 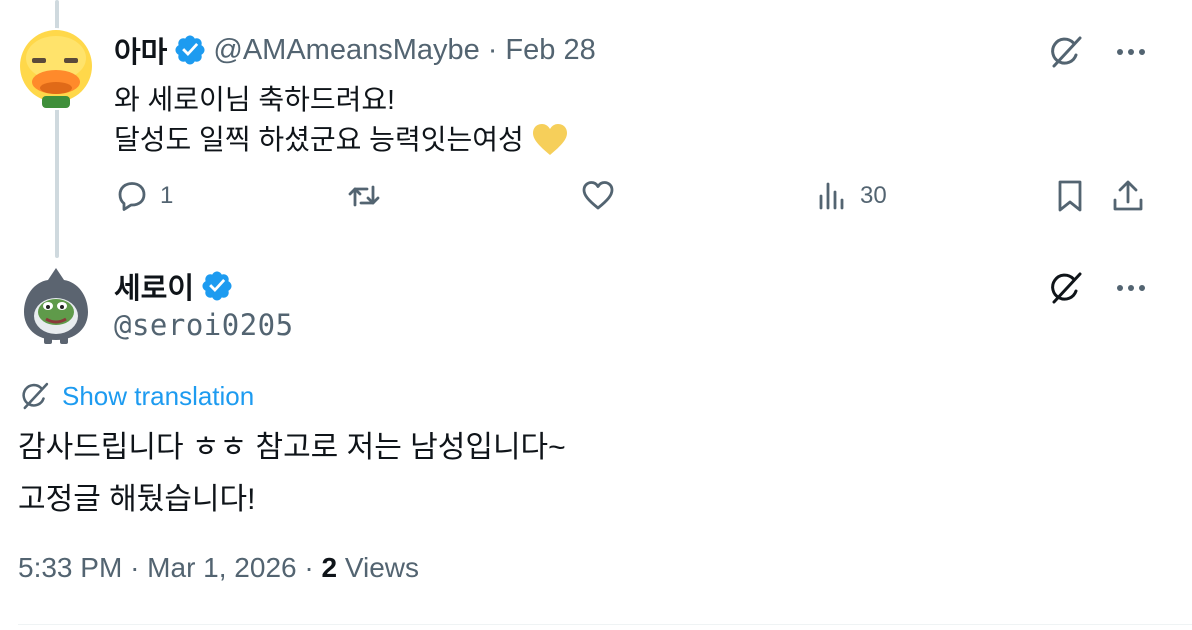 I want to click on bookmark-button, so click(x=1070, y=196).